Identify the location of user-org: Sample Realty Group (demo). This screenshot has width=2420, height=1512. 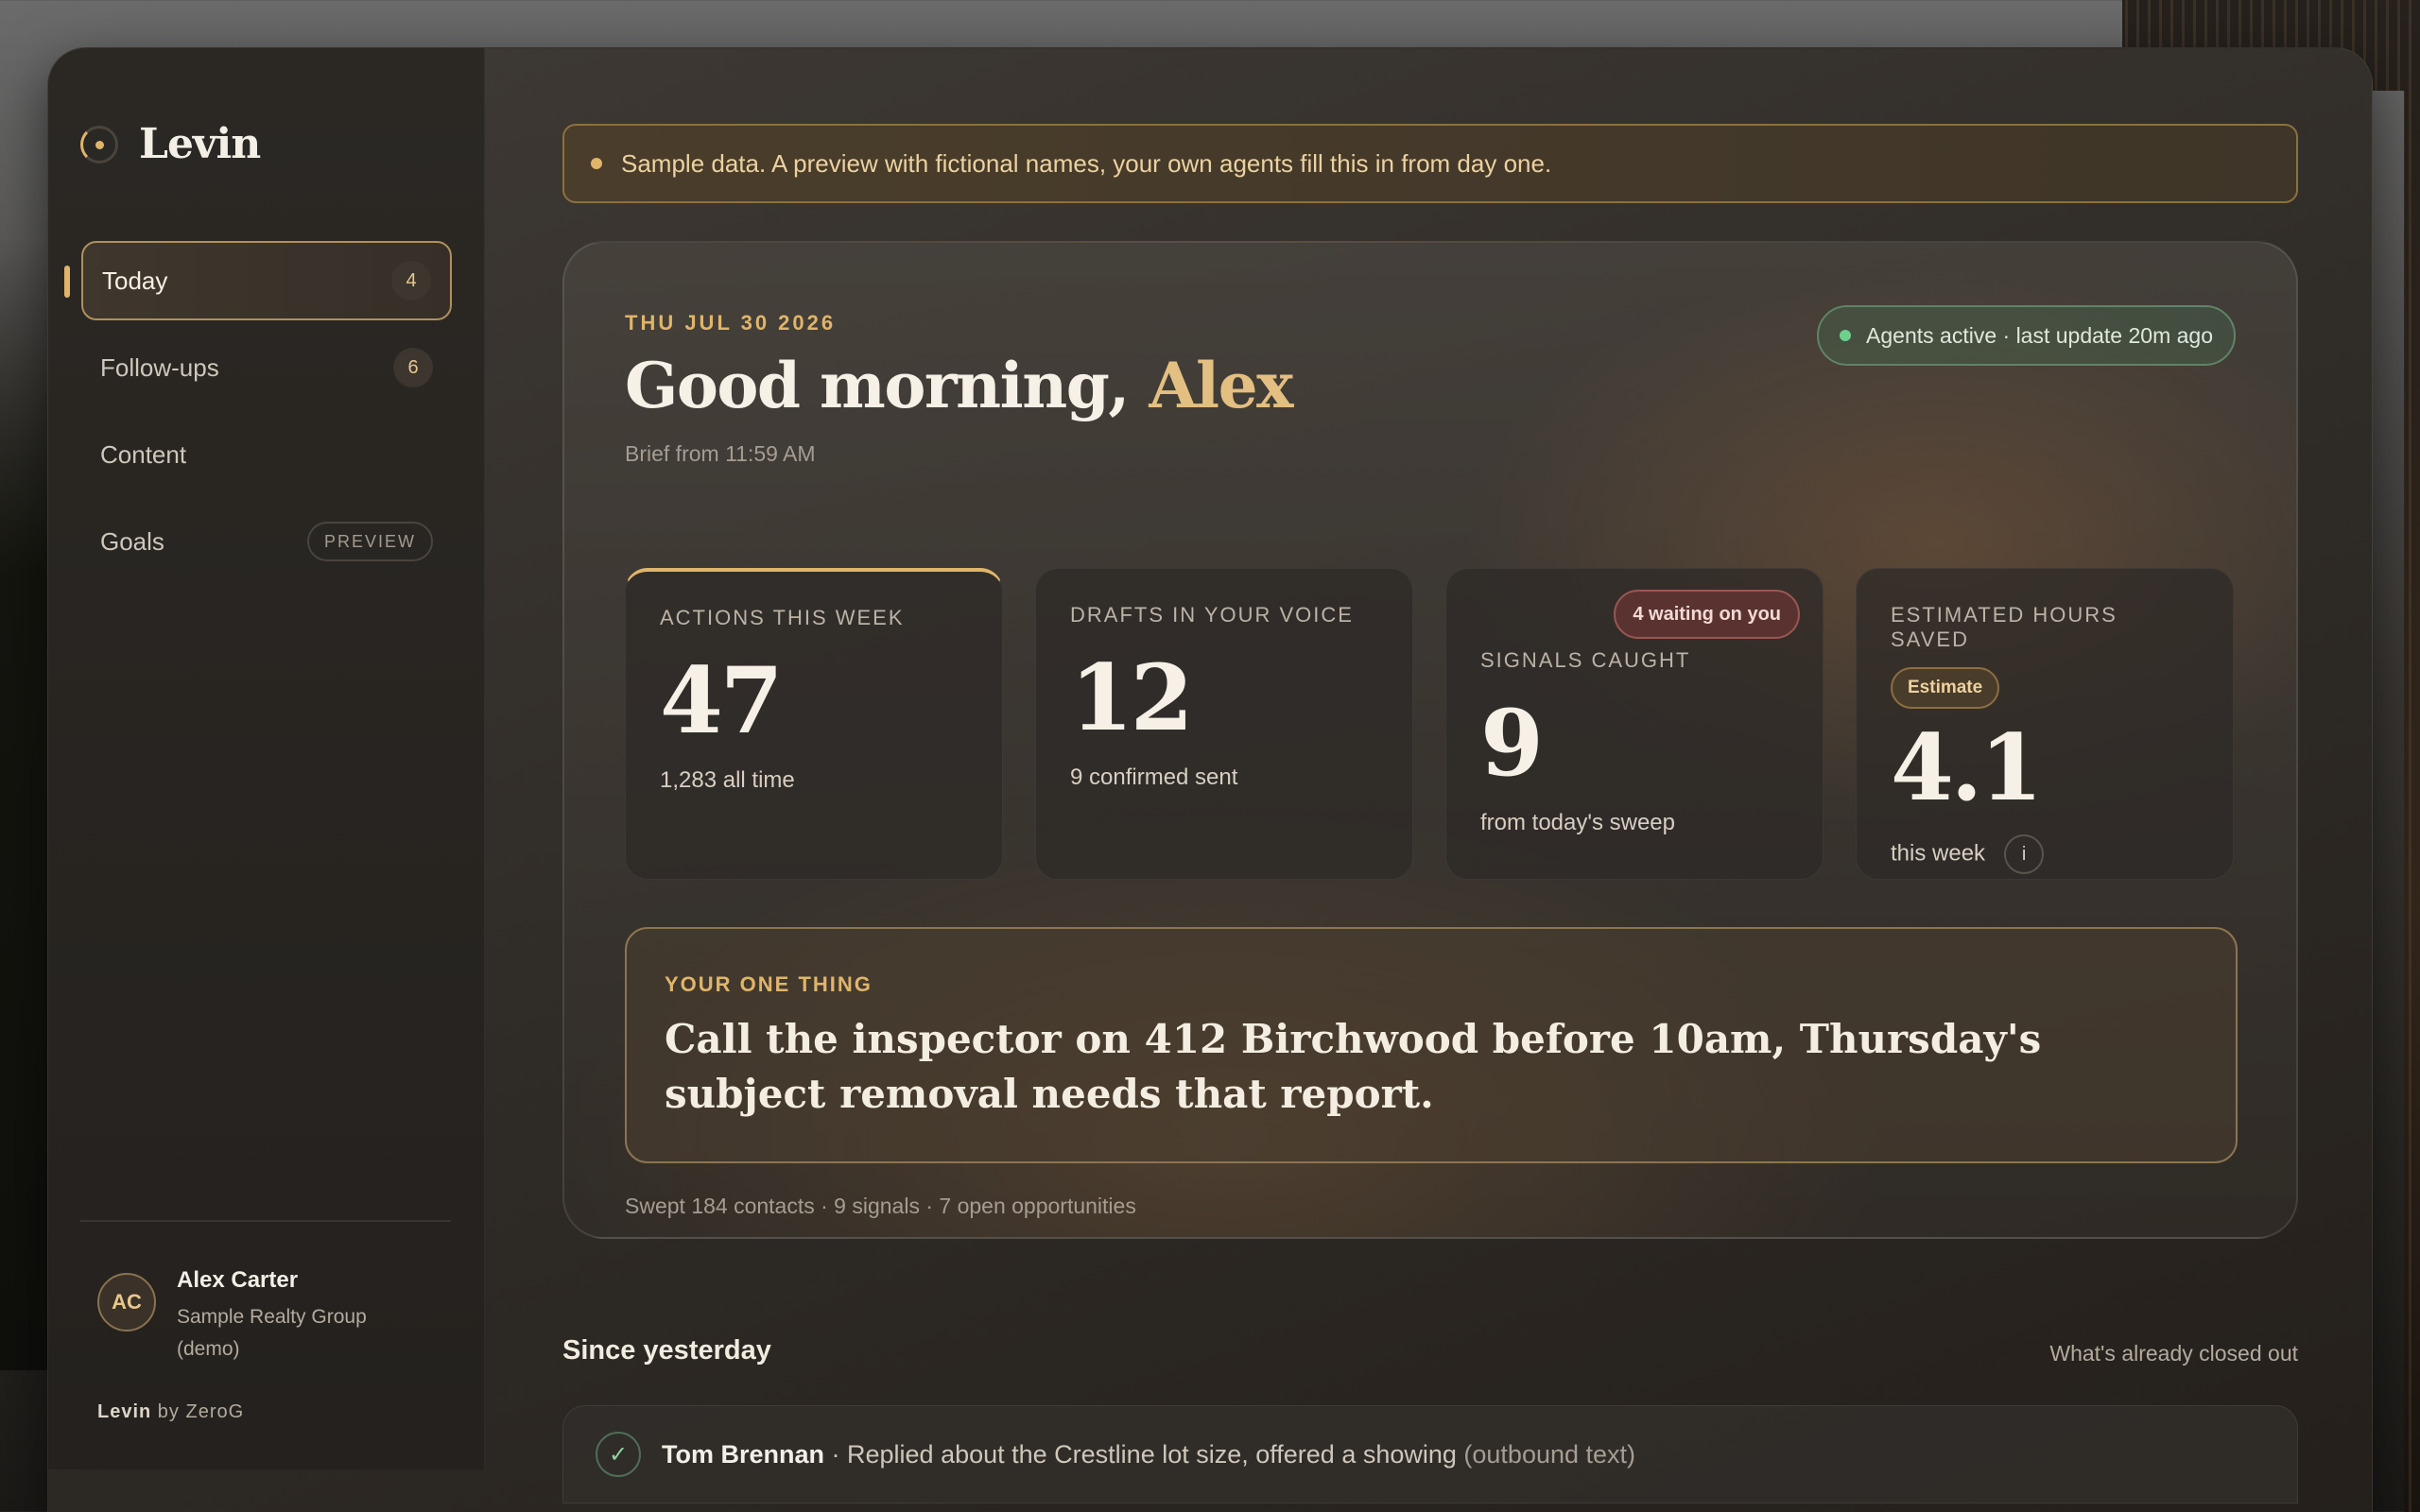
(272, 1333).